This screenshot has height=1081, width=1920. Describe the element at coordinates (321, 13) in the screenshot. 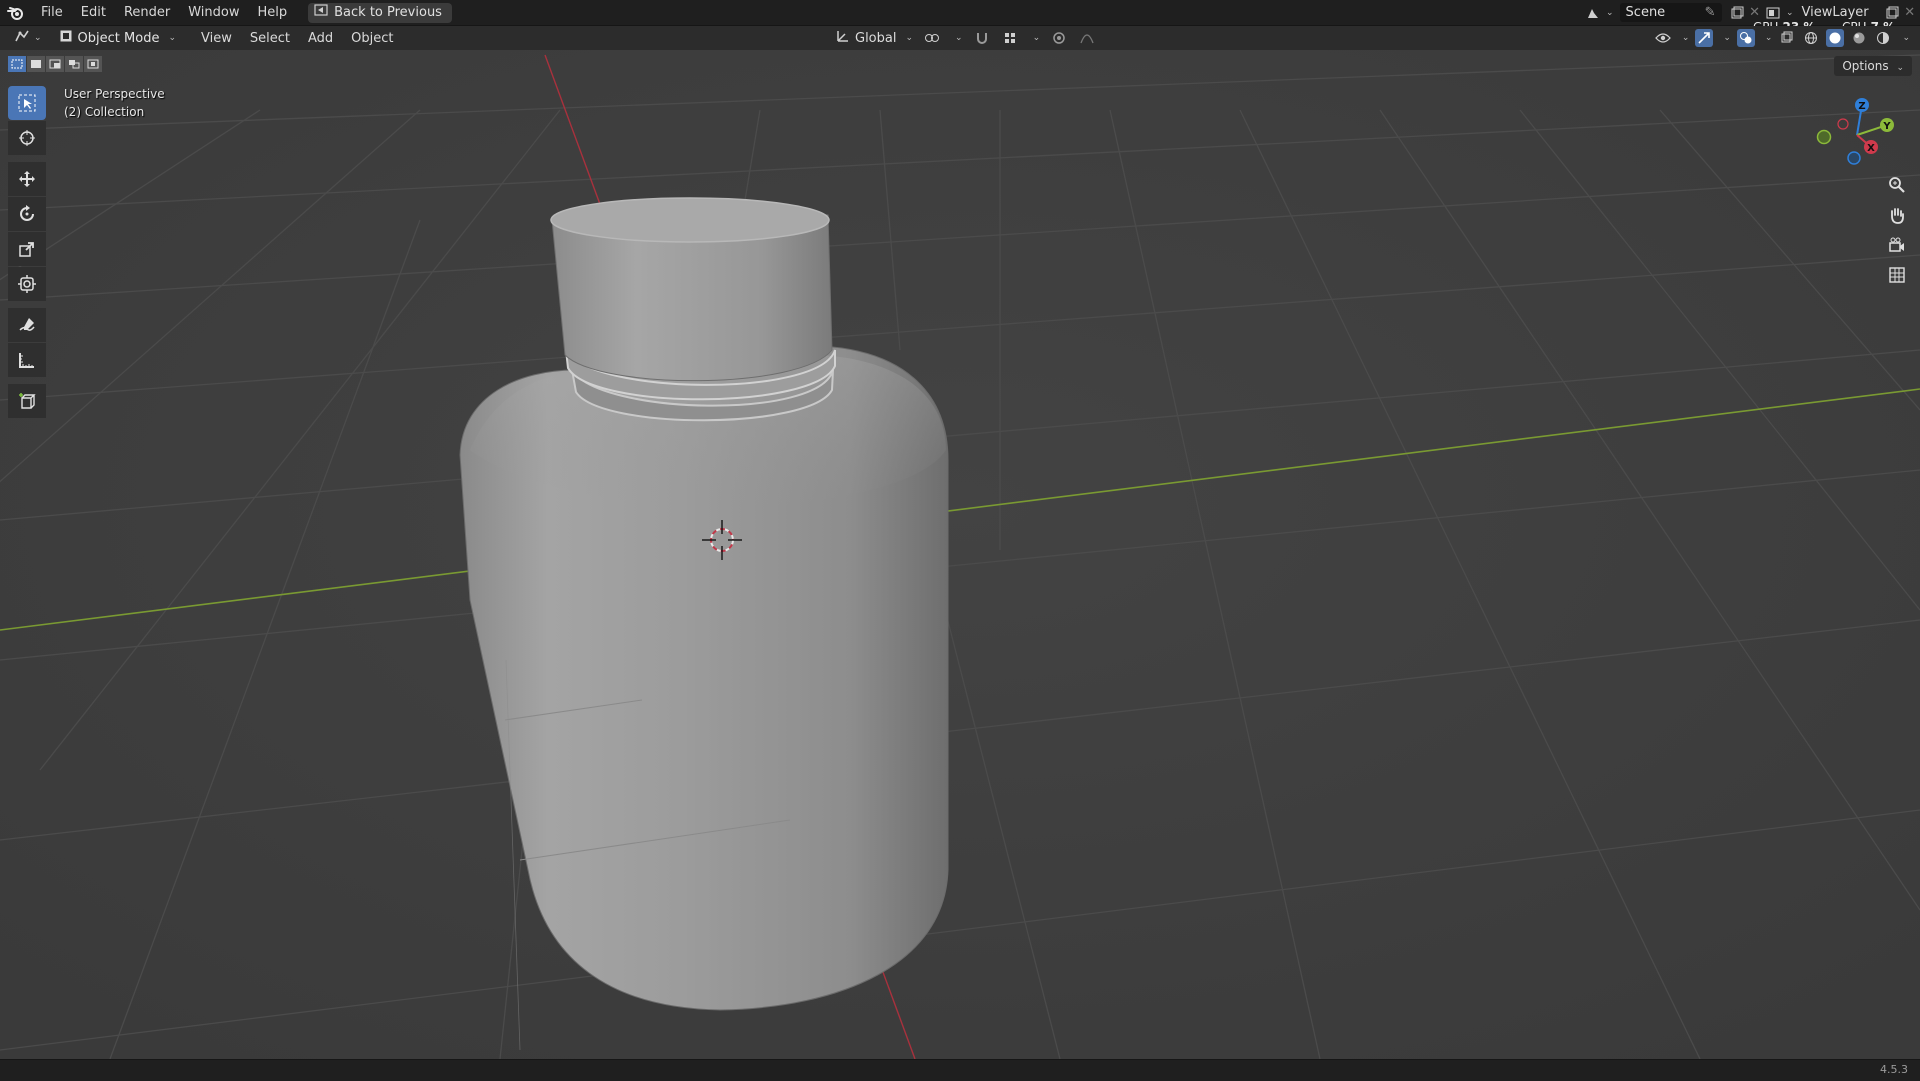

I see `back-icon` at that location.